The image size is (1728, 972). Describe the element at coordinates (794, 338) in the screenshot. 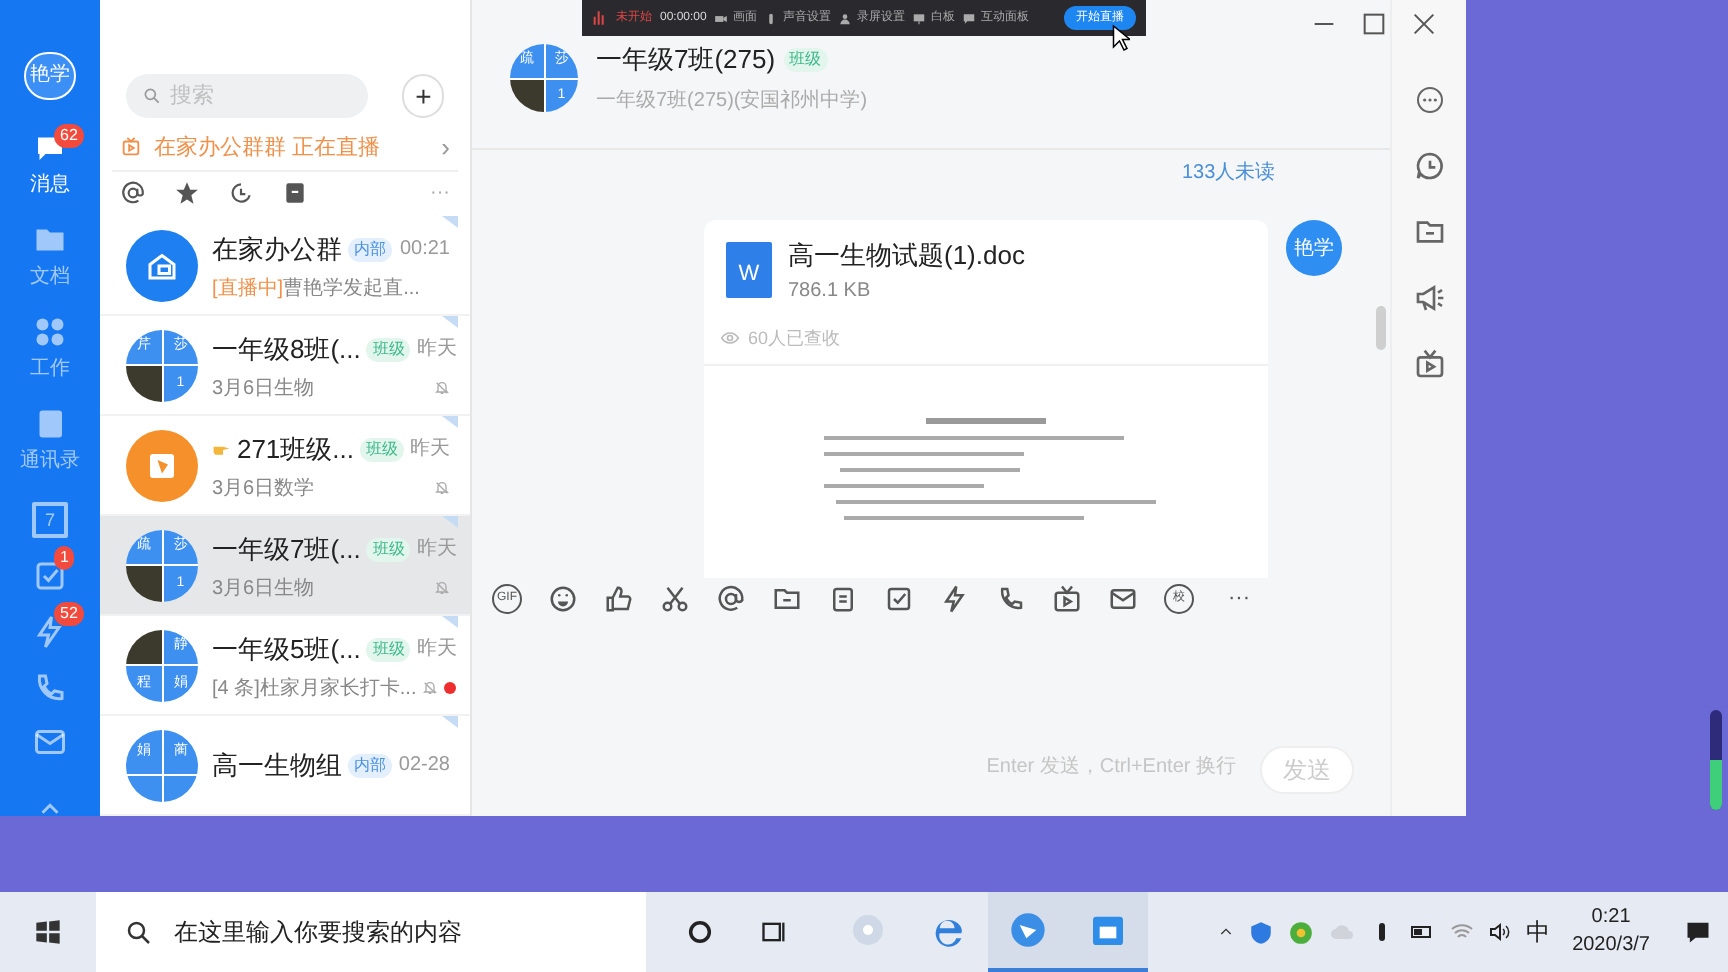

I see `read-receipt: 60人已查收` at that location.